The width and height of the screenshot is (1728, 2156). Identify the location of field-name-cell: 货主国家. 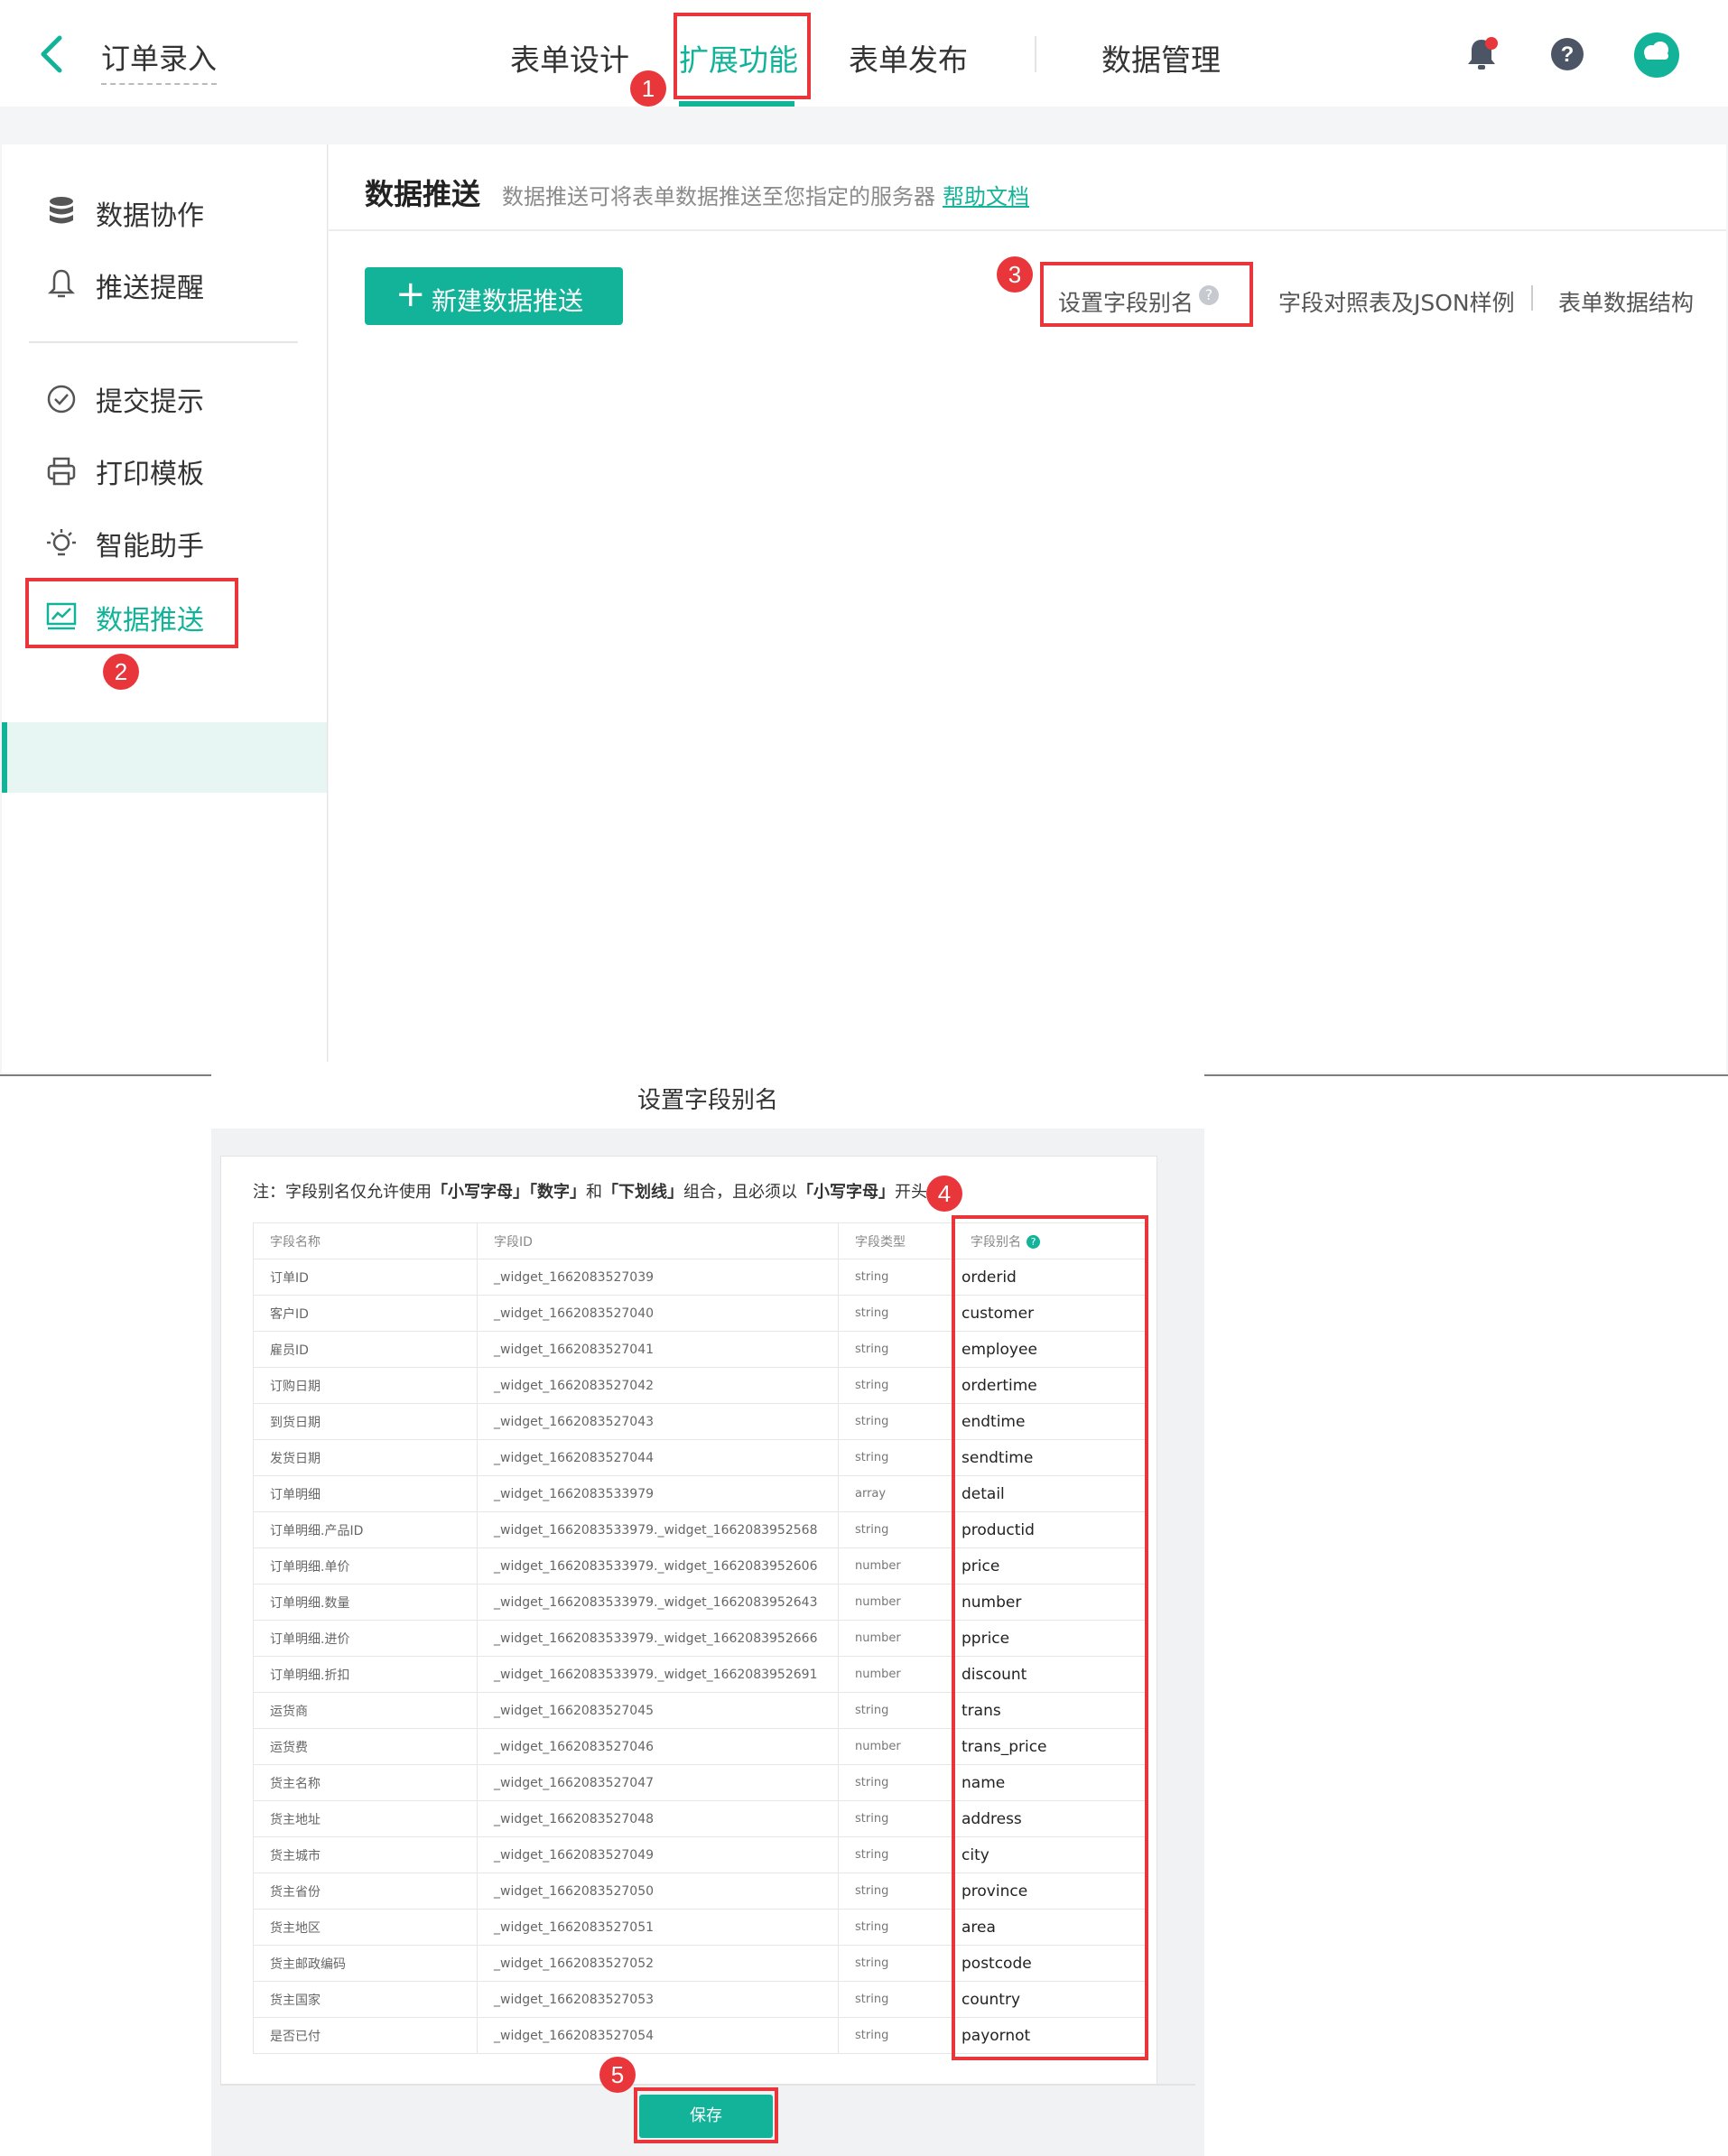
(365, 2000).